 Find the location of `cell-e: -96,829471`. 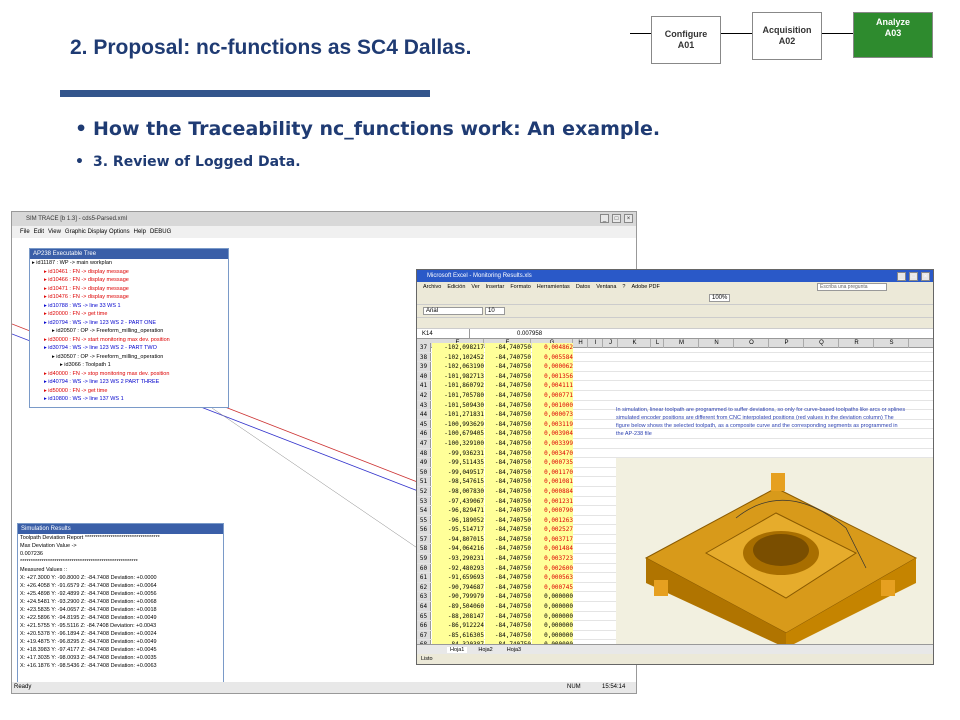

cell-e: -96,829471 is located at coordinates (458, 511).